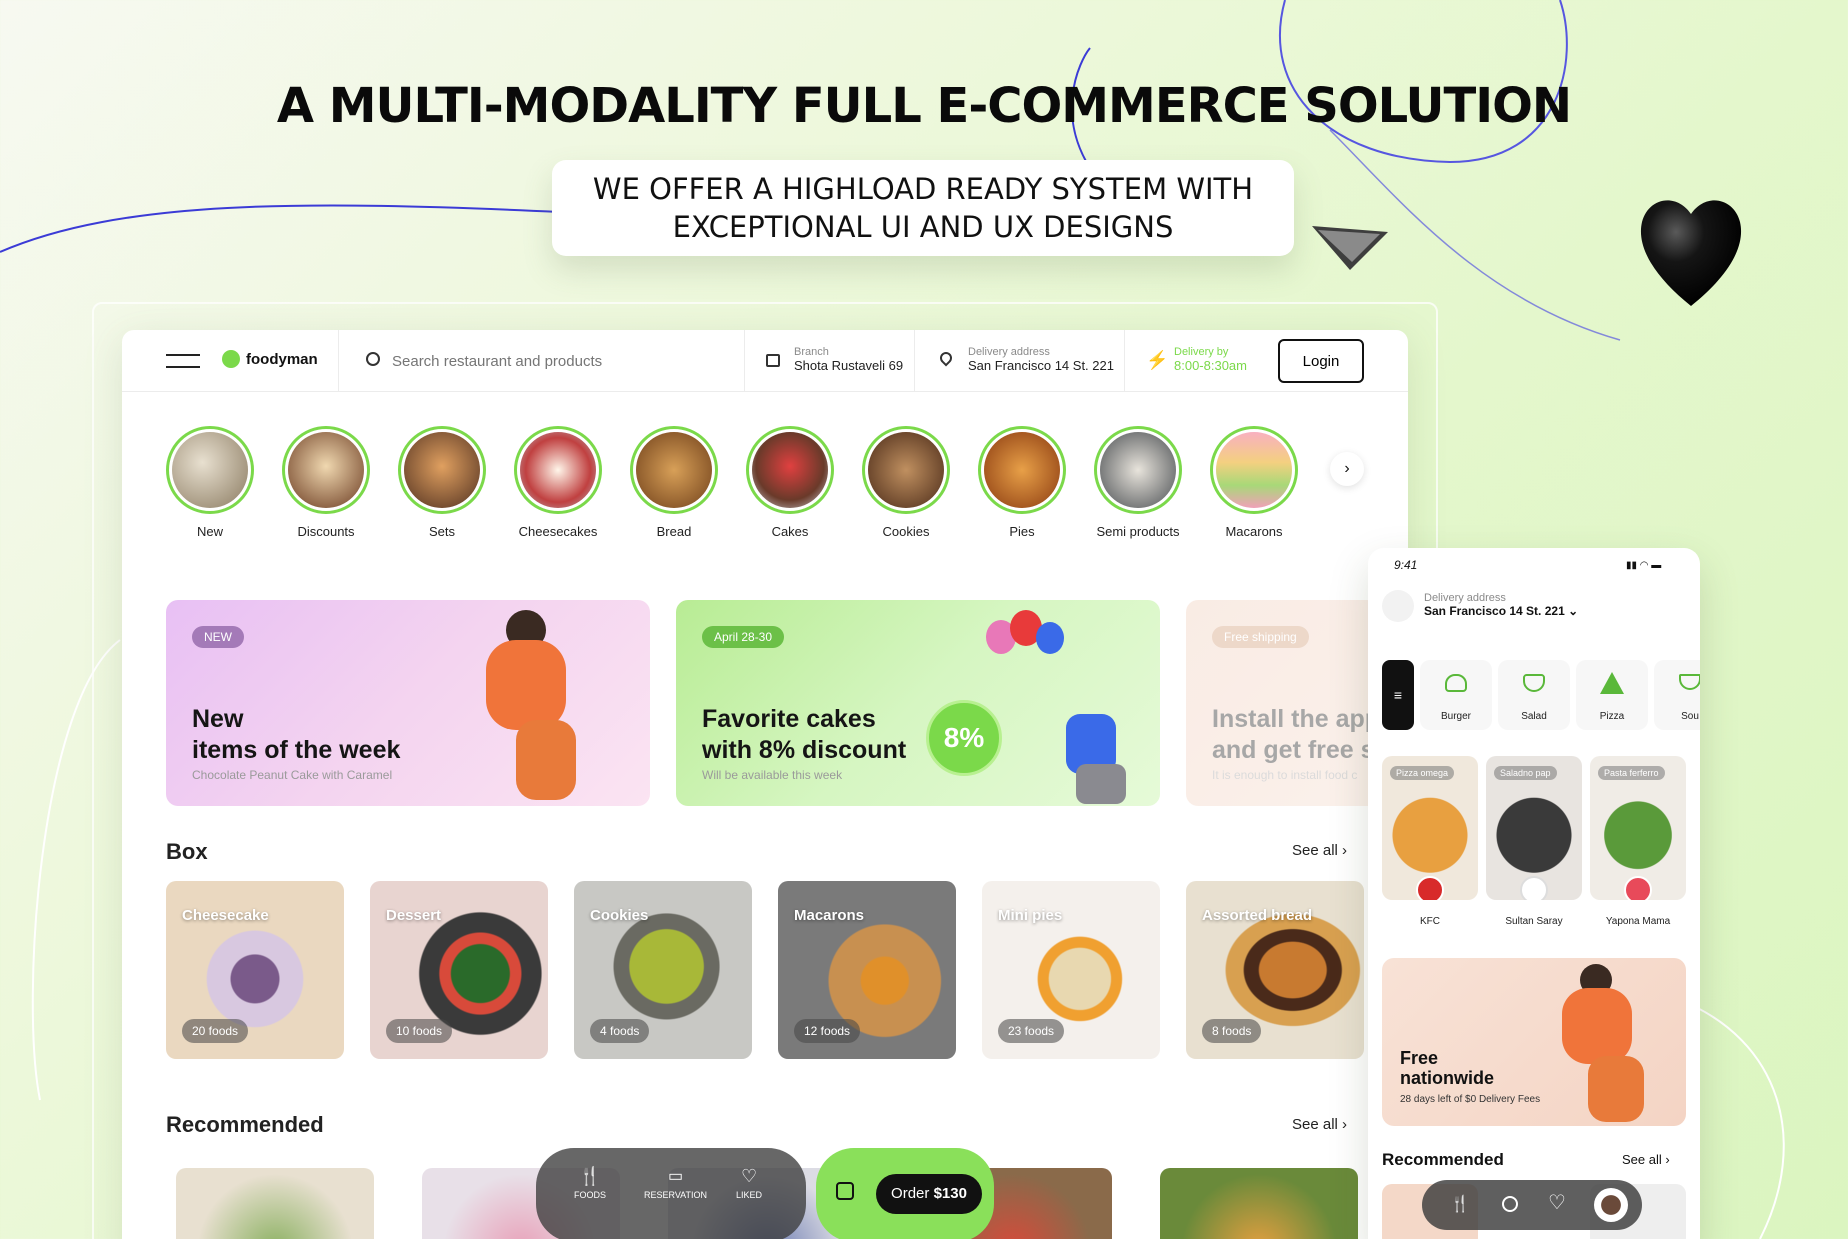  I want to click on hero-subtitle-line1: WE OFFER A HIGHLOAD READY SYSTEM WITH, so click(923, 189).